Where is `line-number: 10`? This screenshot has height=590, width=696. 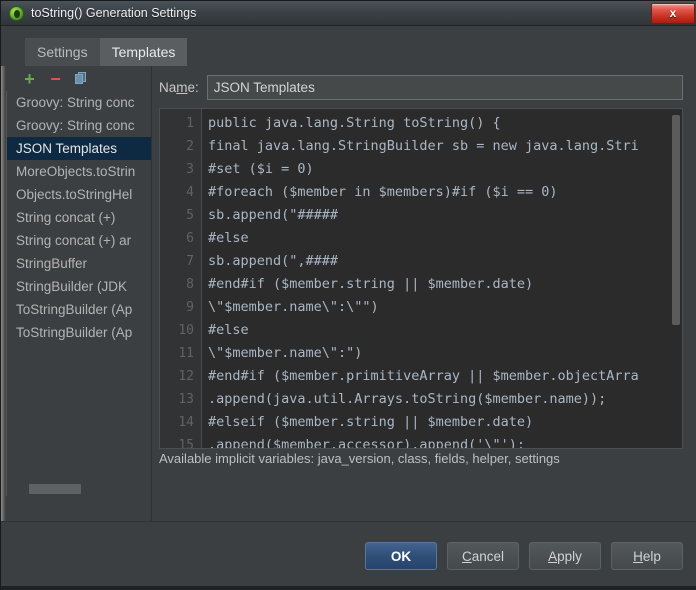 line-number: 10 is located at coordinates (186, 330).